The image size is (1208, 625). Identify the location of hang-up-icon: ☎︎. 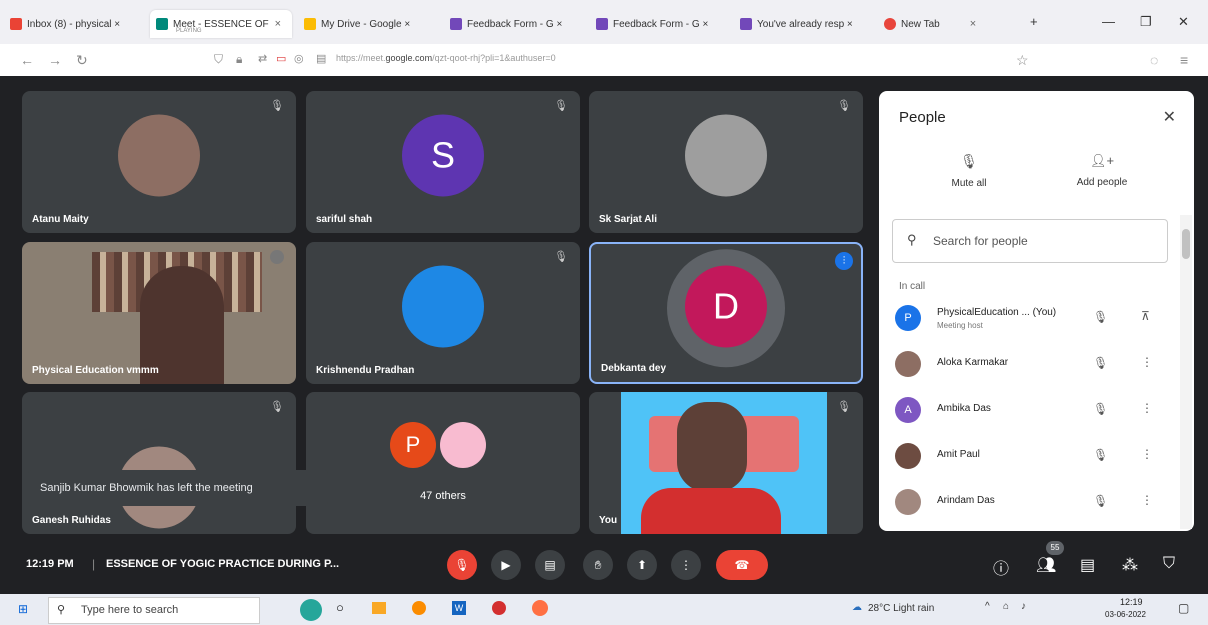
(742, 565).